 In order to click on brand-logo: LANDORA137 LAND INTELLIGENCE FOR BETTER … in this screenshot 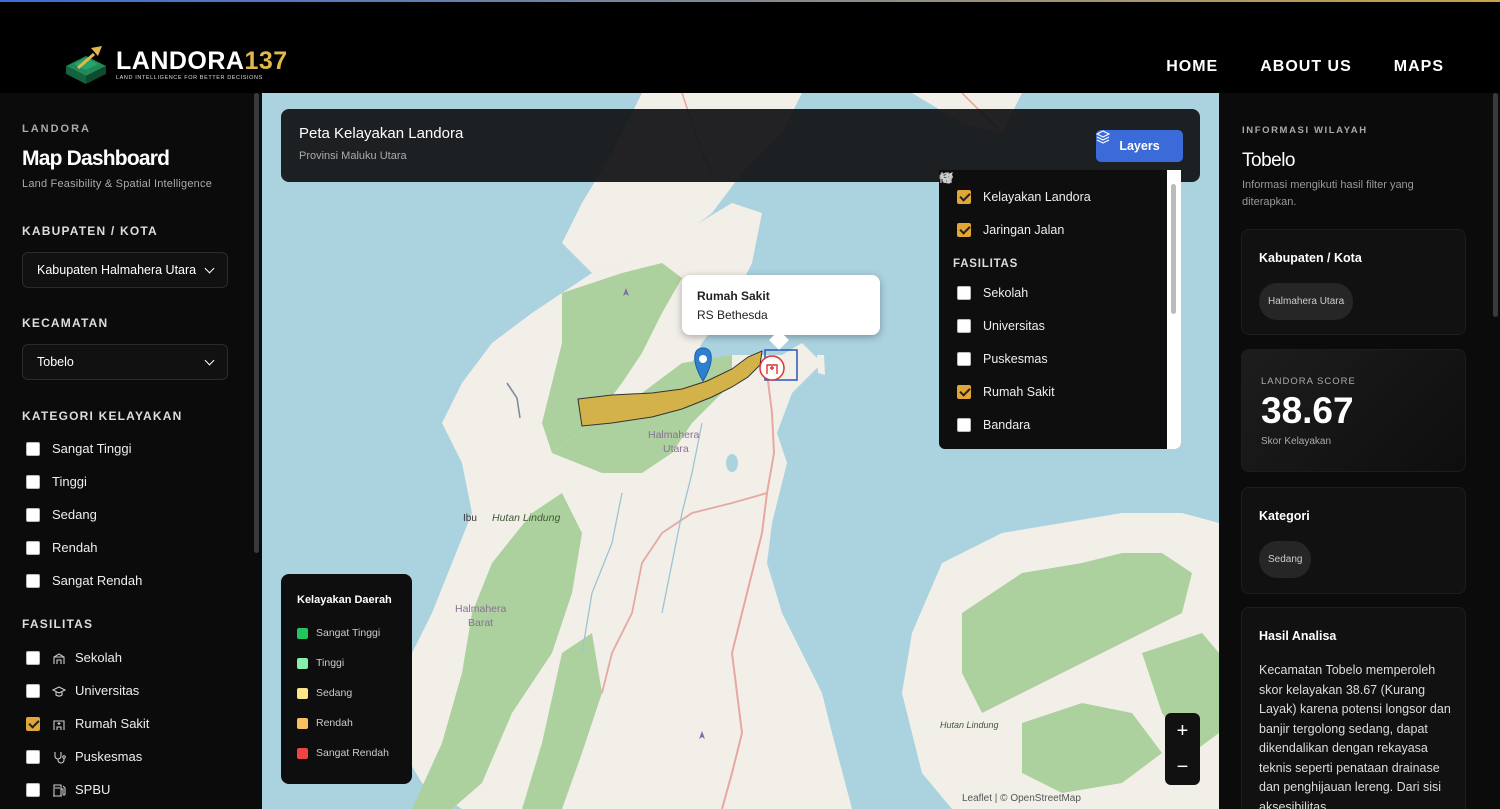, I will do `click(176, 64)`.